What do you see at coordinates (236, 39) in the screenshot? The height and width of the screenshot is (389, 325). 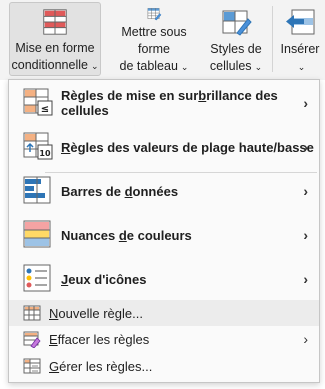 I see `cell-styles-button: Styles de cellules ⌄` at bounding box center [236, 39].